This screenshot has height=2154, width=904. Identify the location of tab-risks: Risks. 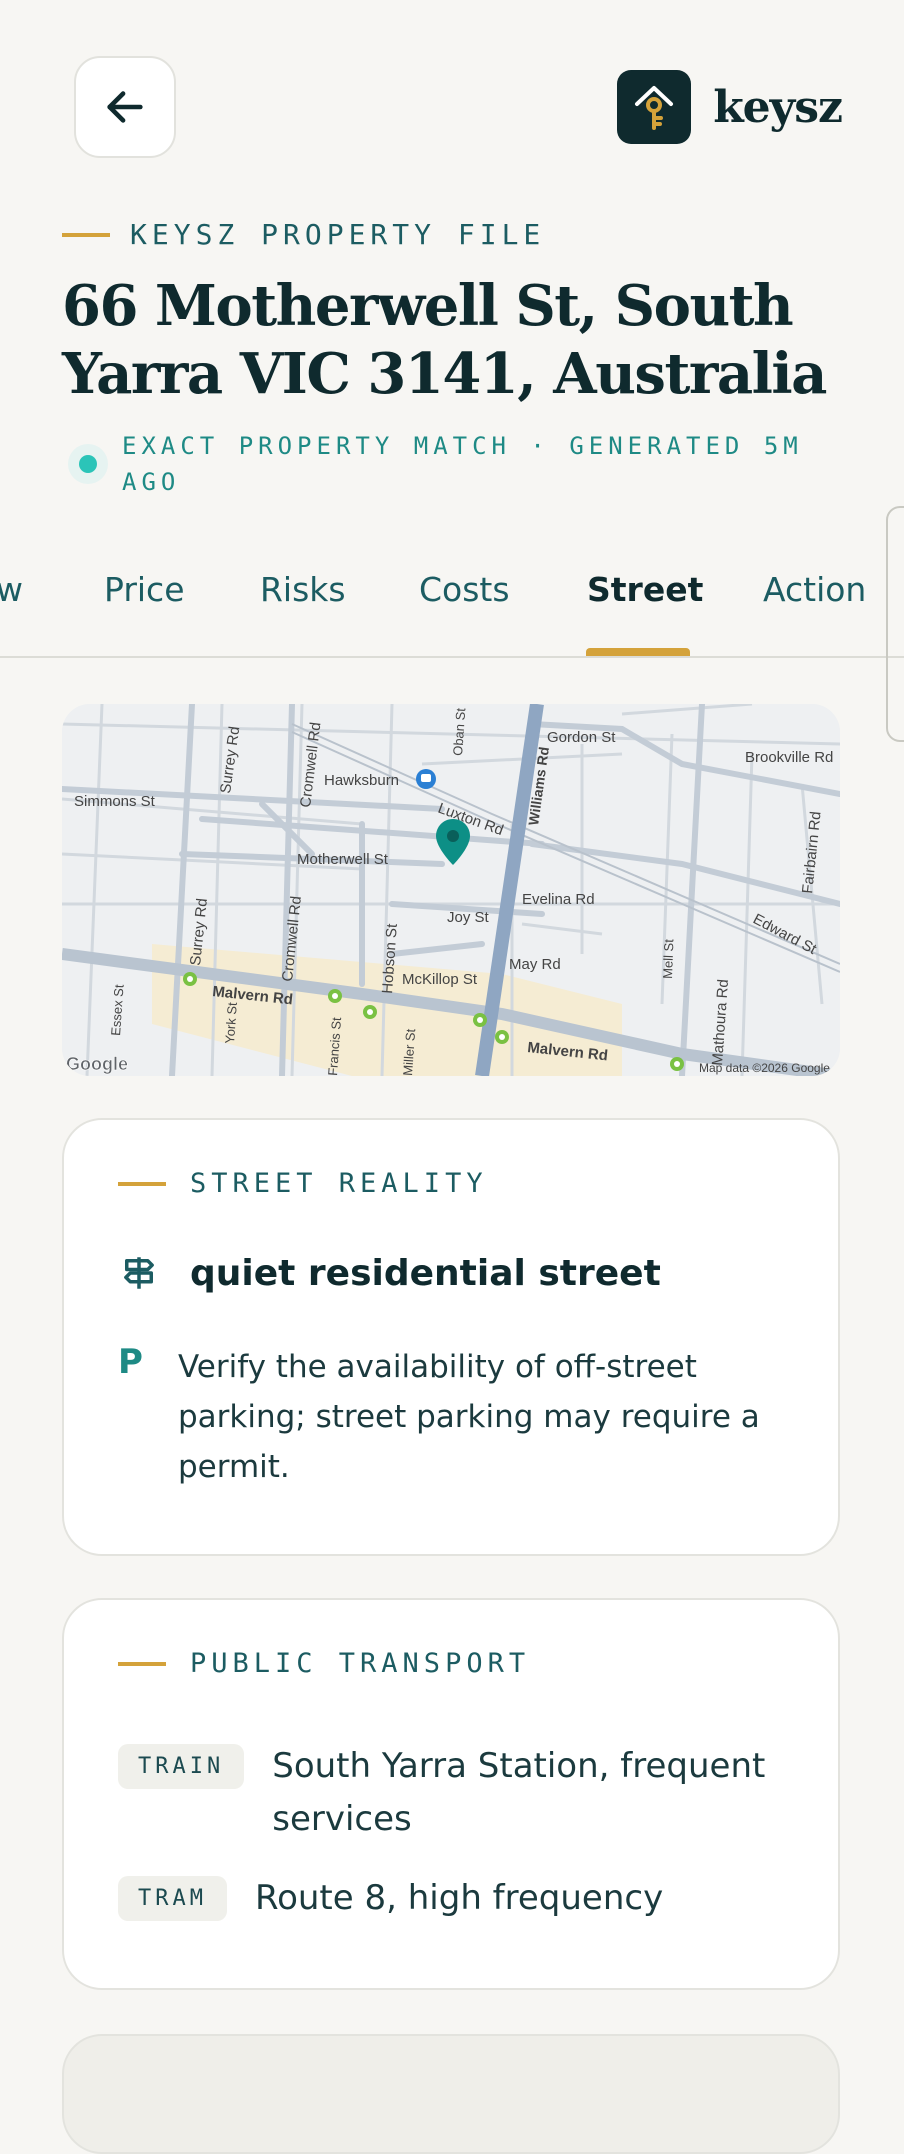
(303, 589).